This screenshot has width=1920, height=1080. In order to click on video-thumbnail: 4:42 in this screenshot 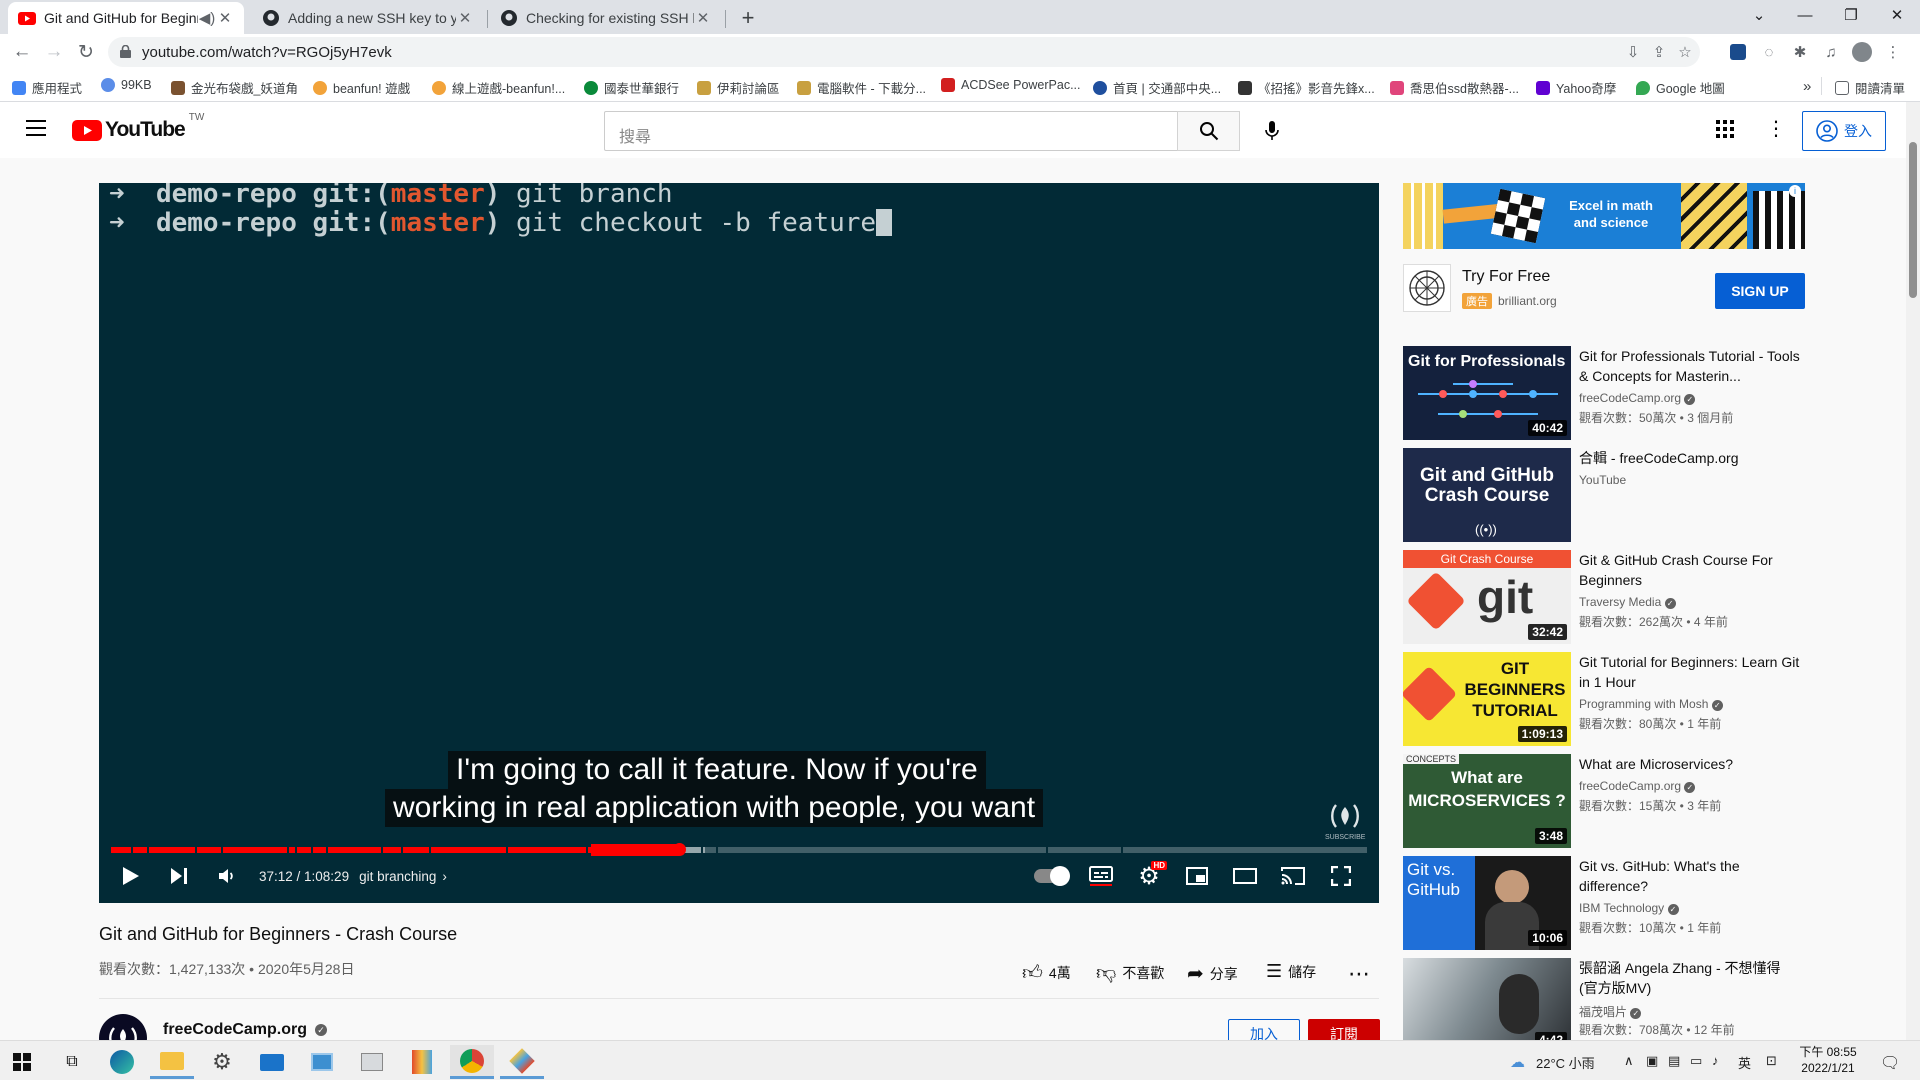, I will do `click(1487, 1005)`.